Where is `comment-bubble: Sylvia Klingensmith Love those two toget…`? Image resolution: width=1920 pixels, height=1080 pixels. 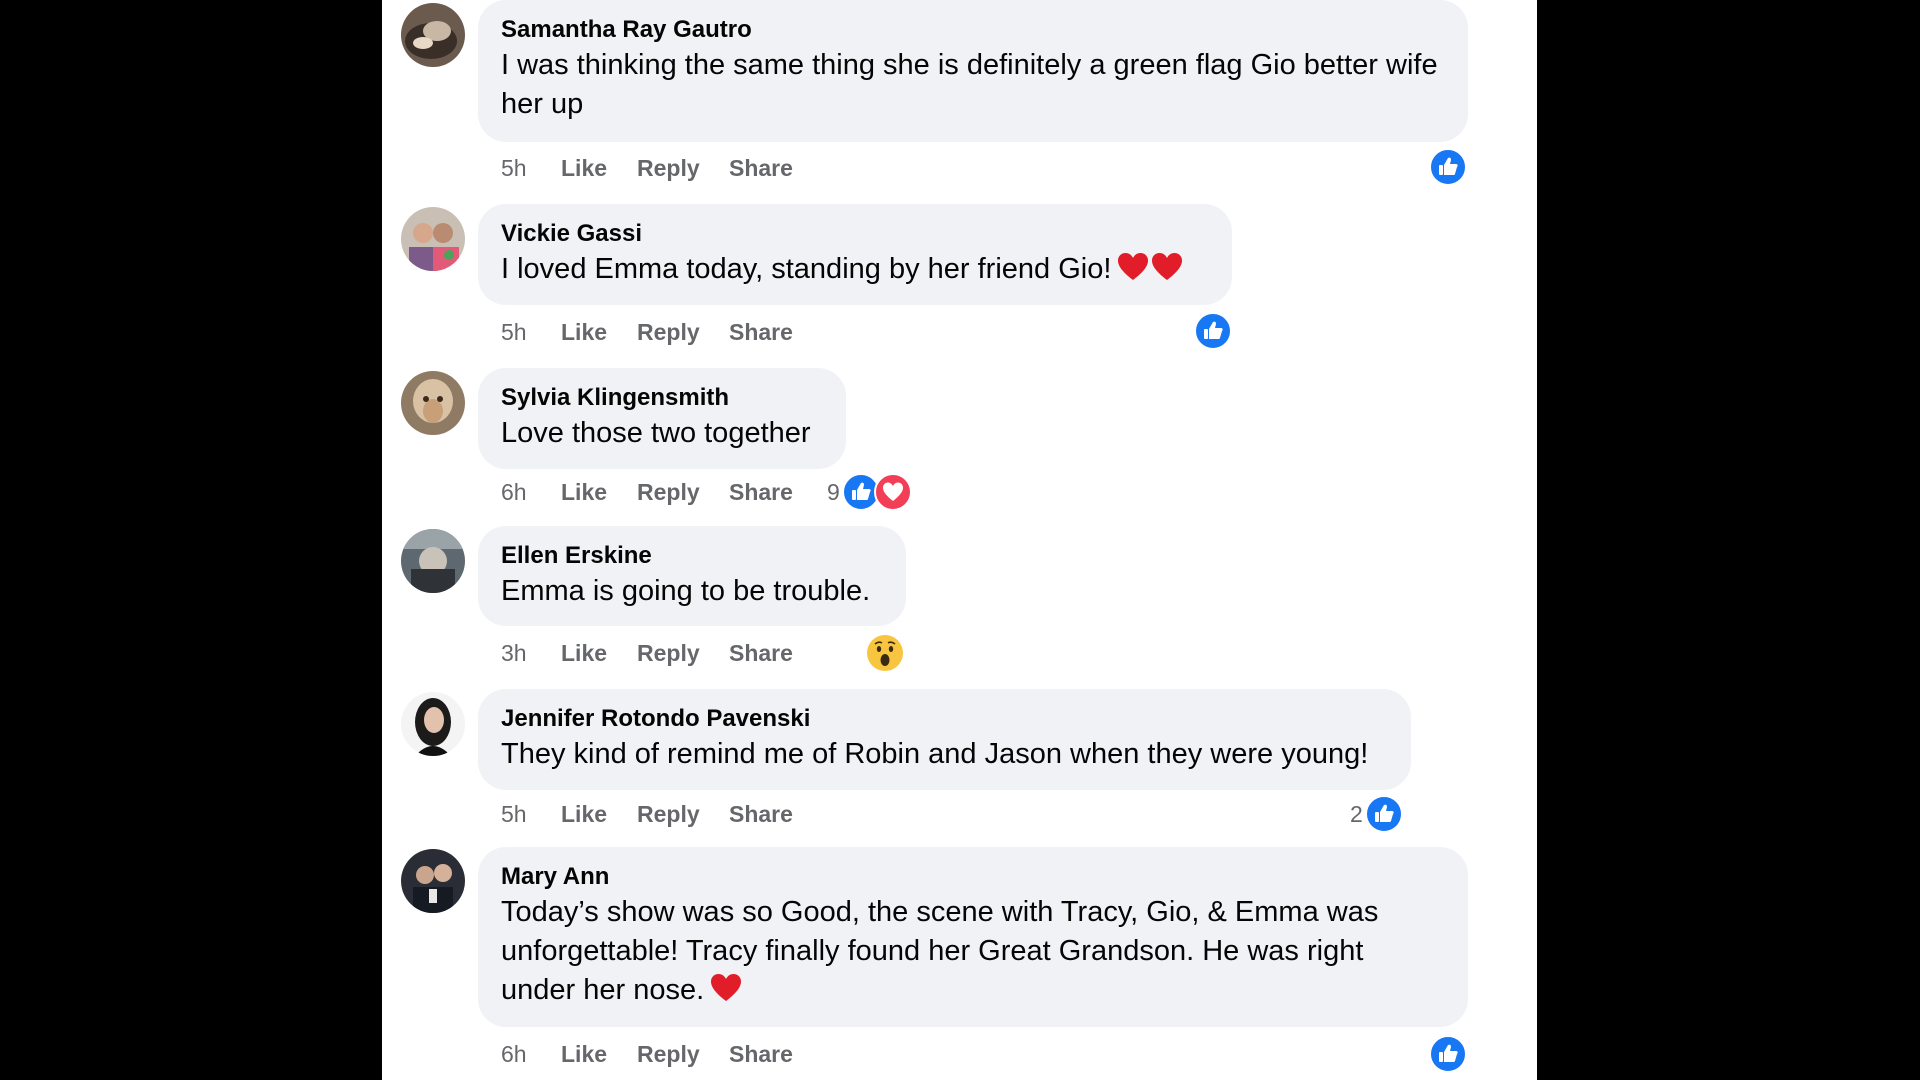
comment-bubble: Sylvia Klingensmith Love those two toget… is located at coordinates (662, 418).